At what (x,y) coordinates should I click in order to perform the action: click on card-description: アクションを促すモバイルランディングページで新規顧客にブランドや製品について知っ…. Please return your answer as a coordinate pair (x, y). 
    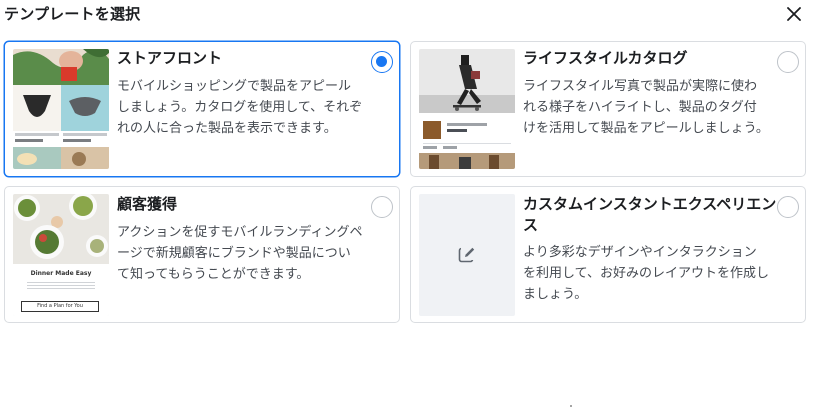
    Looking at the image, I should click on (240, 253).